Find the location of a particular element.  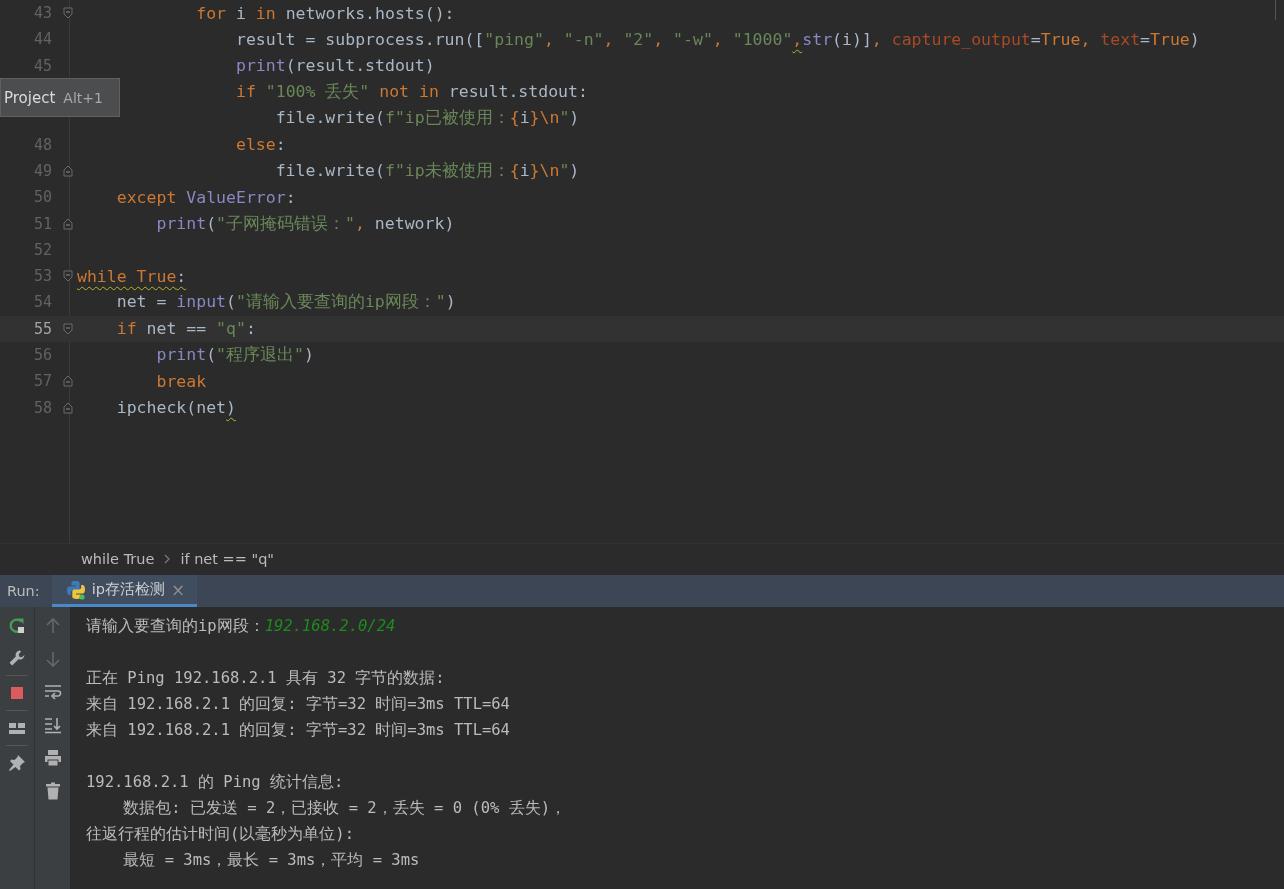

line-number: 48 is located at coordinates (42, 144).